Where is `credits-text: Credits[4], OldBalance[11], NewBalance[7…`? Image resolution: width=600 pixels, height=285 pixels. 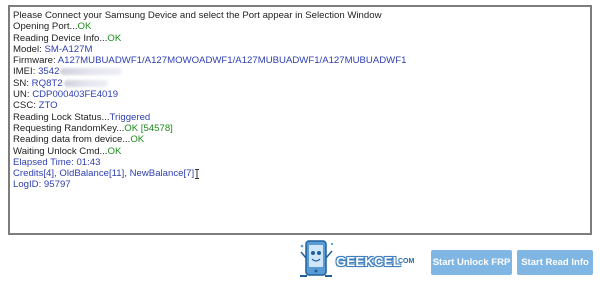
credits-text: Credits[4], OldBalance[11], NewBalance[7… is located at coordinates (104, 174).